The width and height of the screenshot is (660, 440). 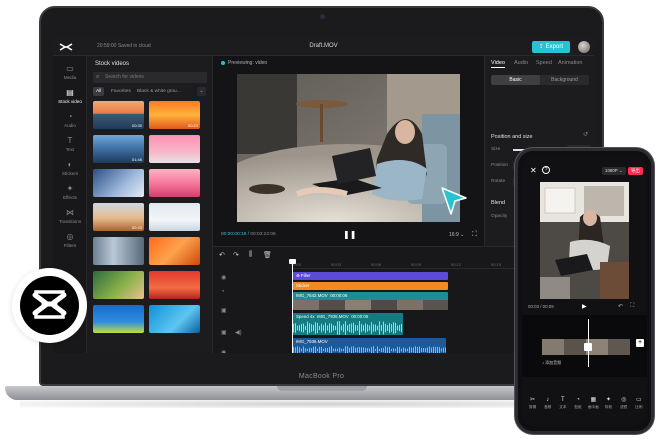 I want to click on reset-icon: ↺, so click(x=585, y=134).